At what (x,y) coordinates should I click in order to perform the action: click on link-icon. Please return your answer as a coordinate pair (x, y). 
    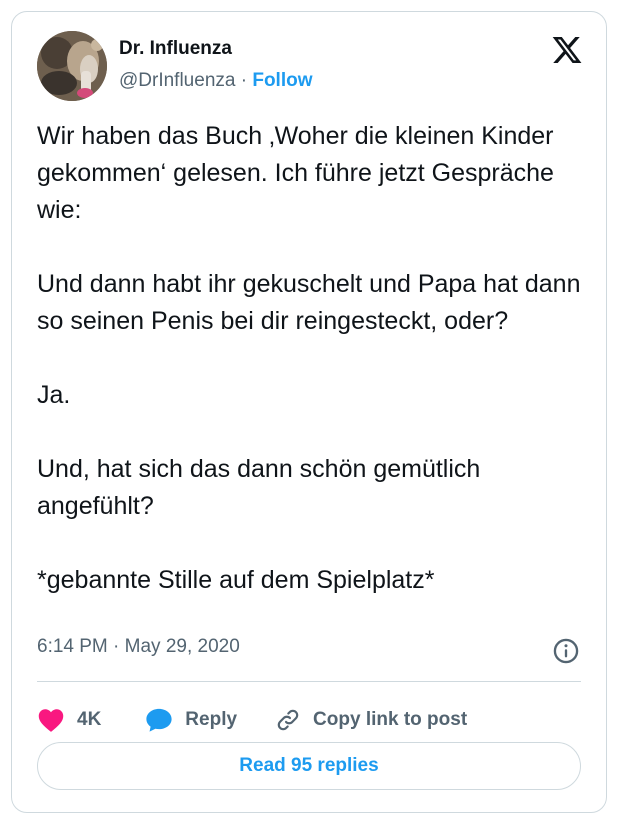
    Looking at the image, I should click on (288, 720).